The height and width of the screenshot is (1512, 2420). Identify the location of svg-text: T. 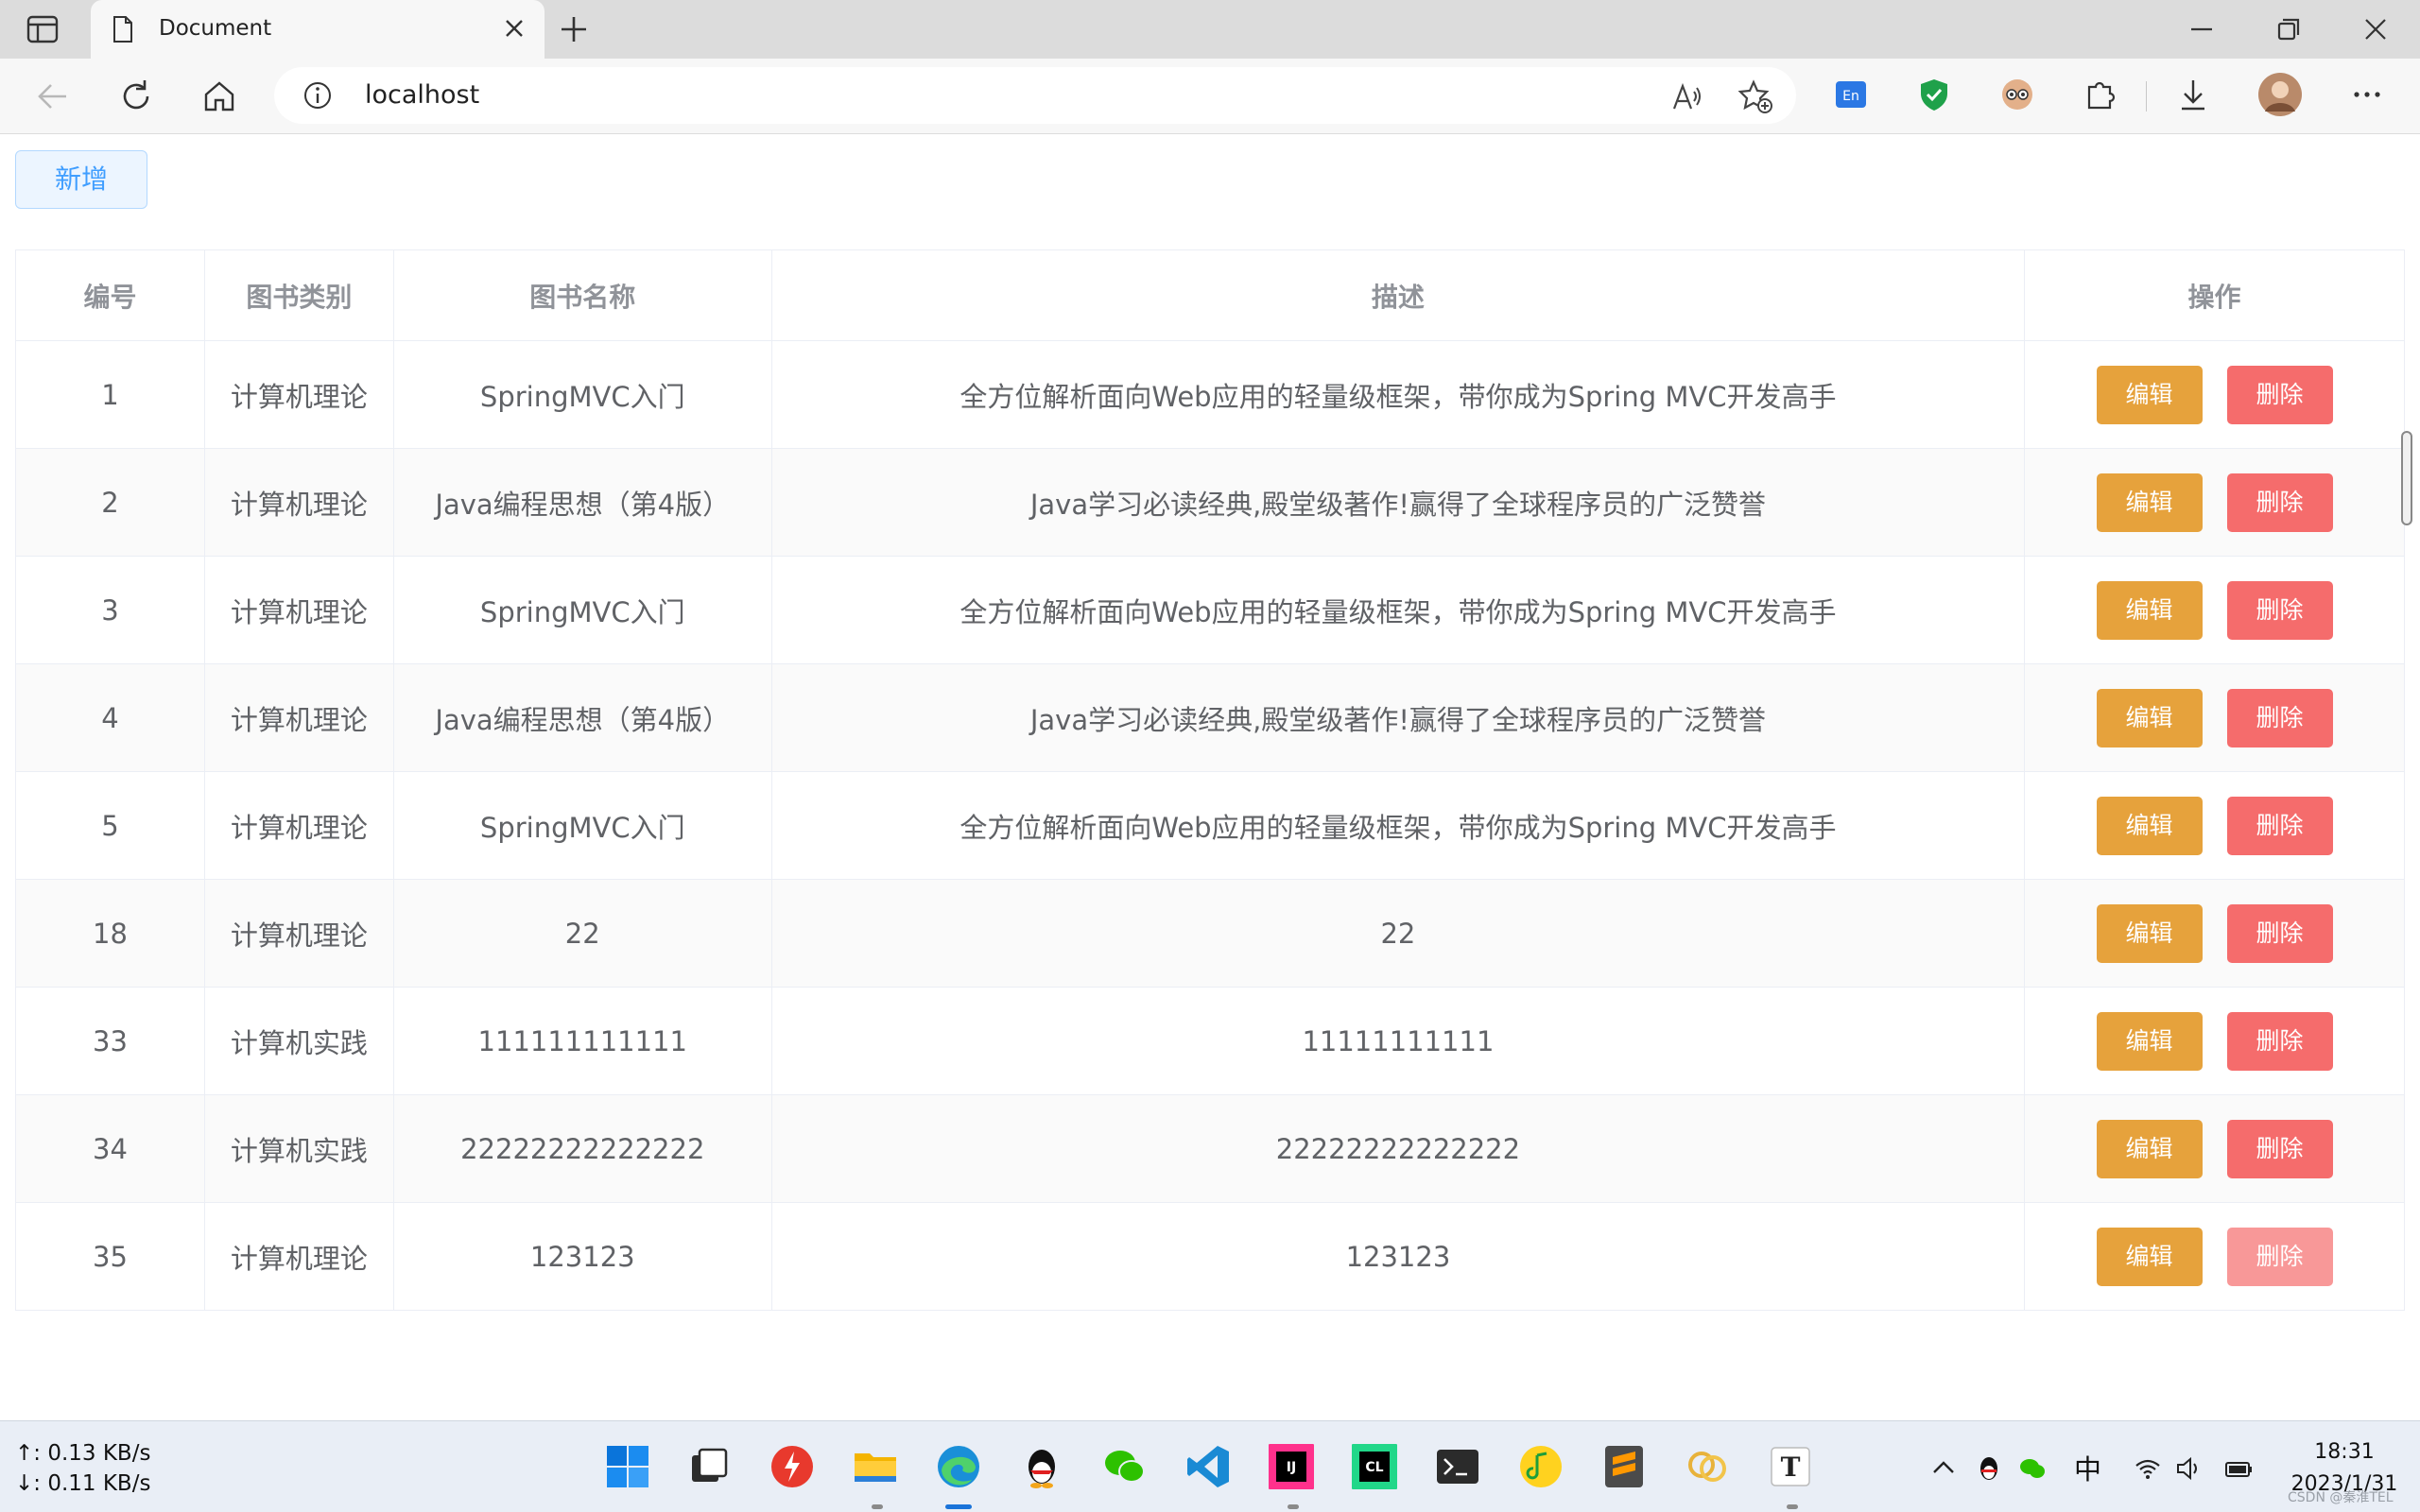
(1791, 1467).